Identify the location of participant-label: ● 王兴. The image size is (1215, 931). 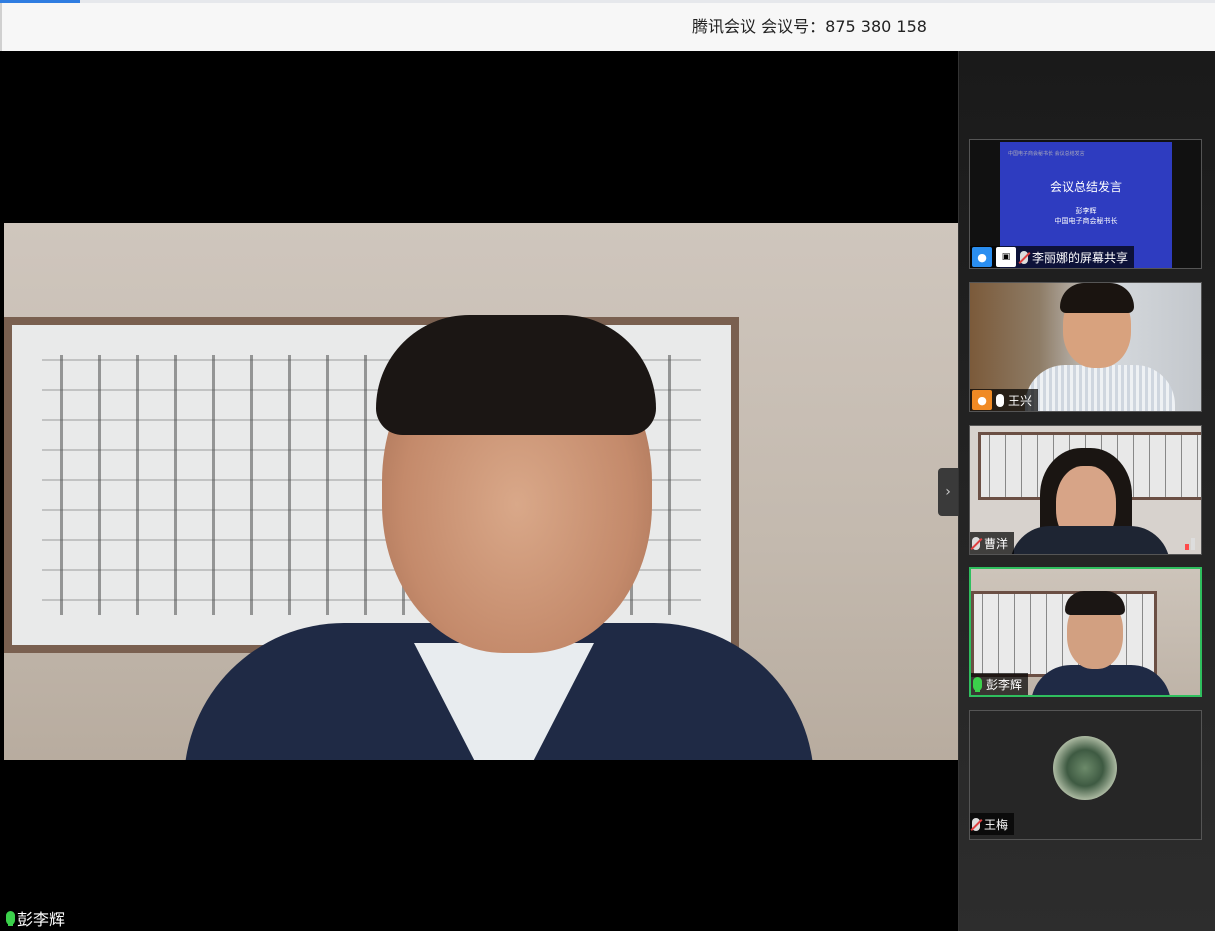
(1004, 400).